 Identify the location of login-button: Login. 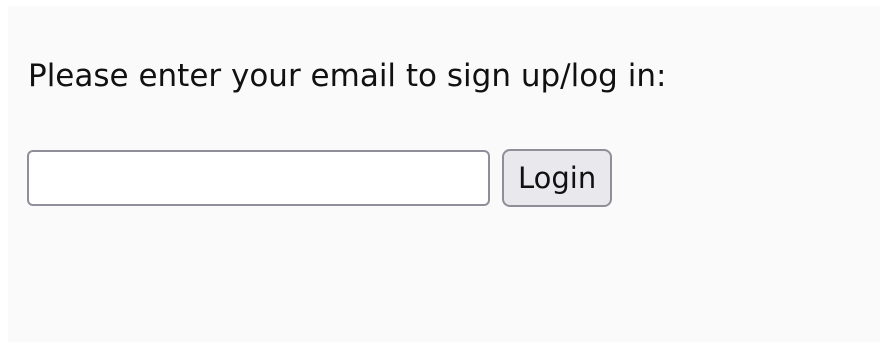
(557, 178).